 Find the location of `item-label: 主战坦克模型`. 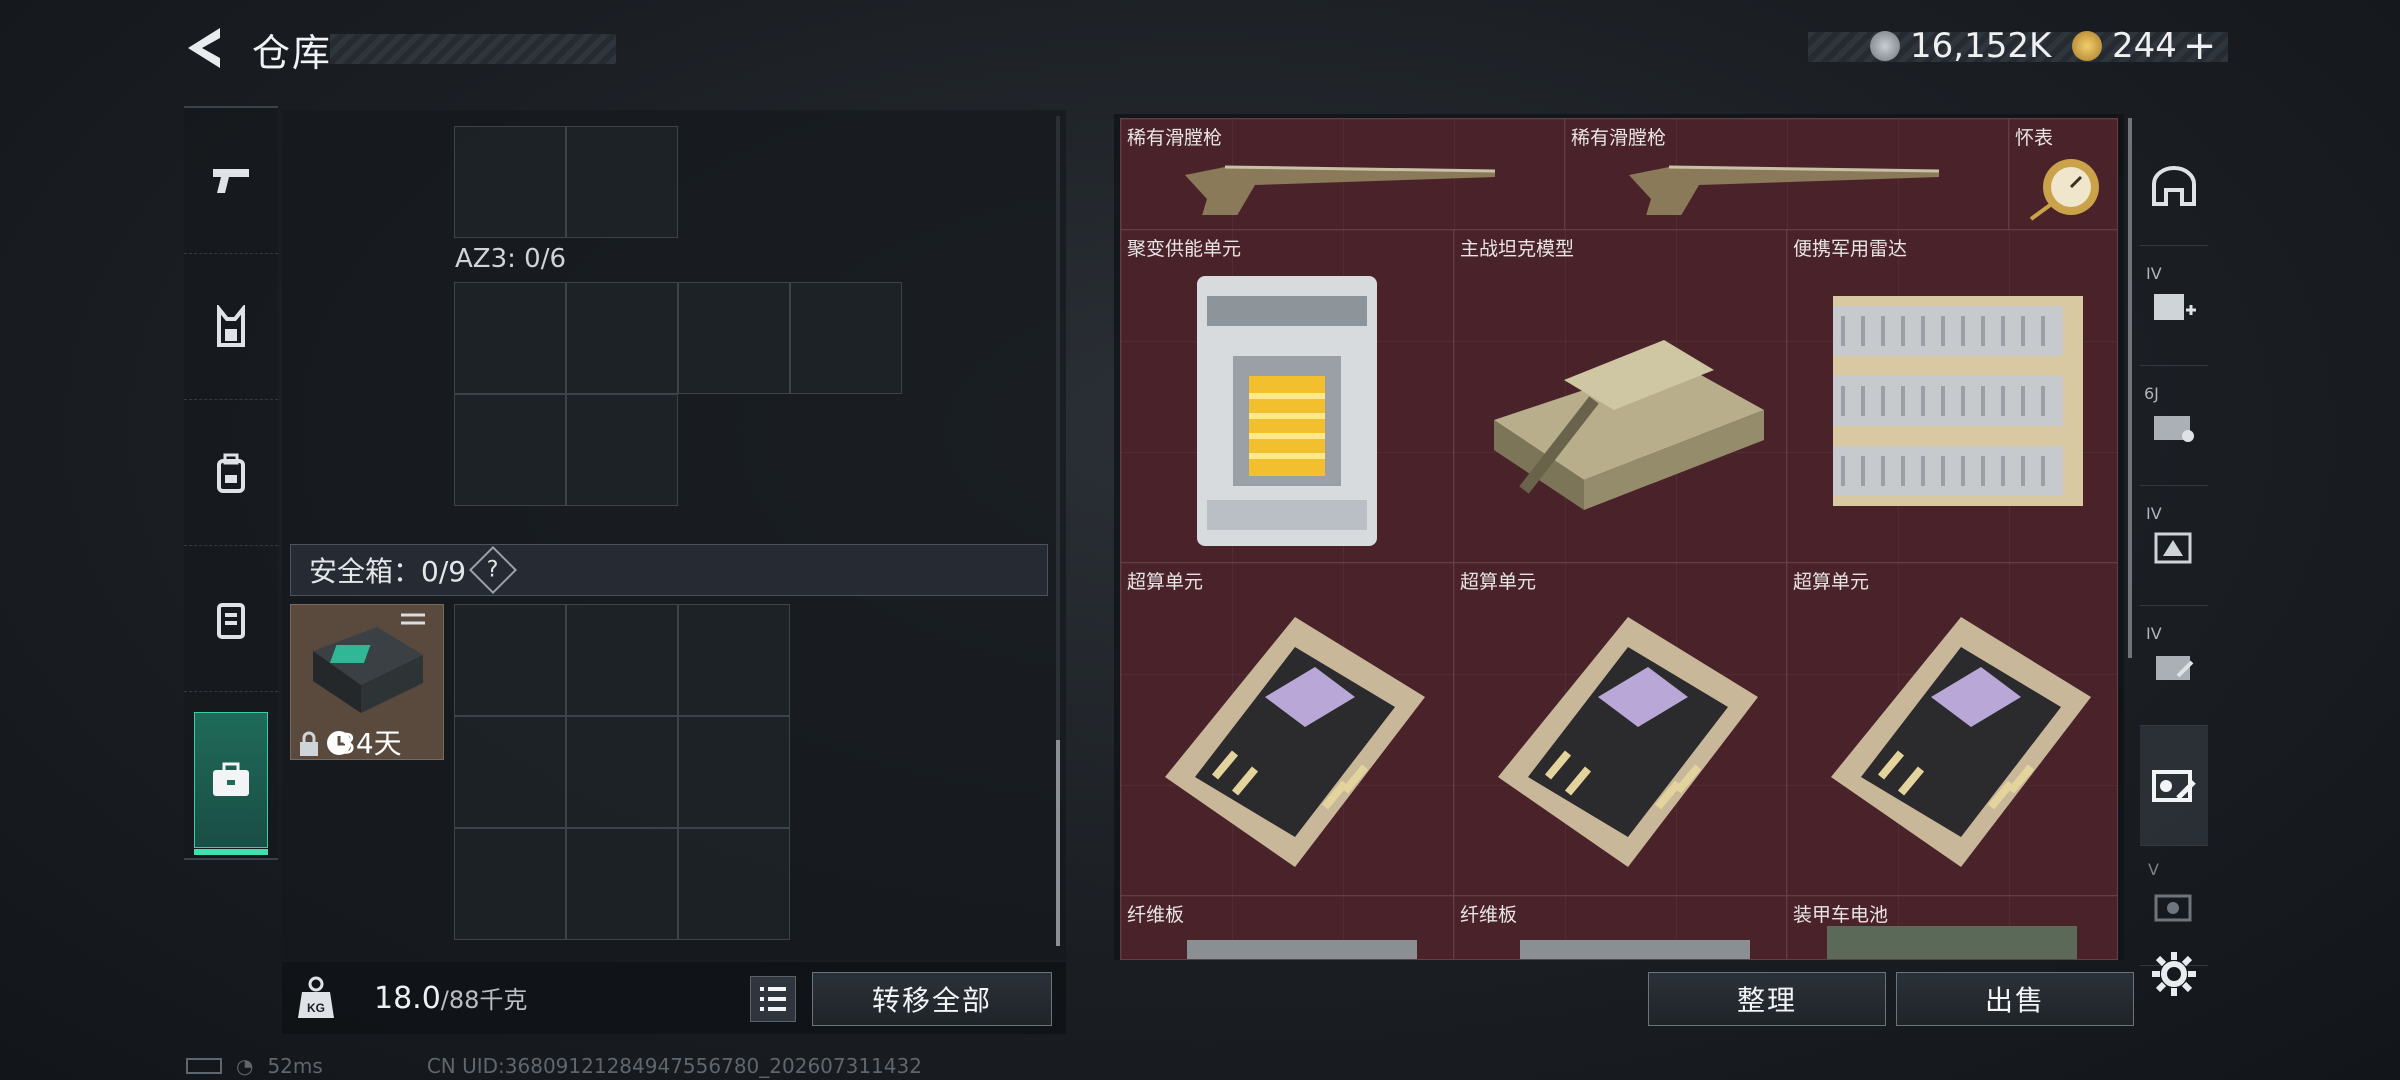

item-label: 主战坦克模型 is located at coordinates (1517, 249).